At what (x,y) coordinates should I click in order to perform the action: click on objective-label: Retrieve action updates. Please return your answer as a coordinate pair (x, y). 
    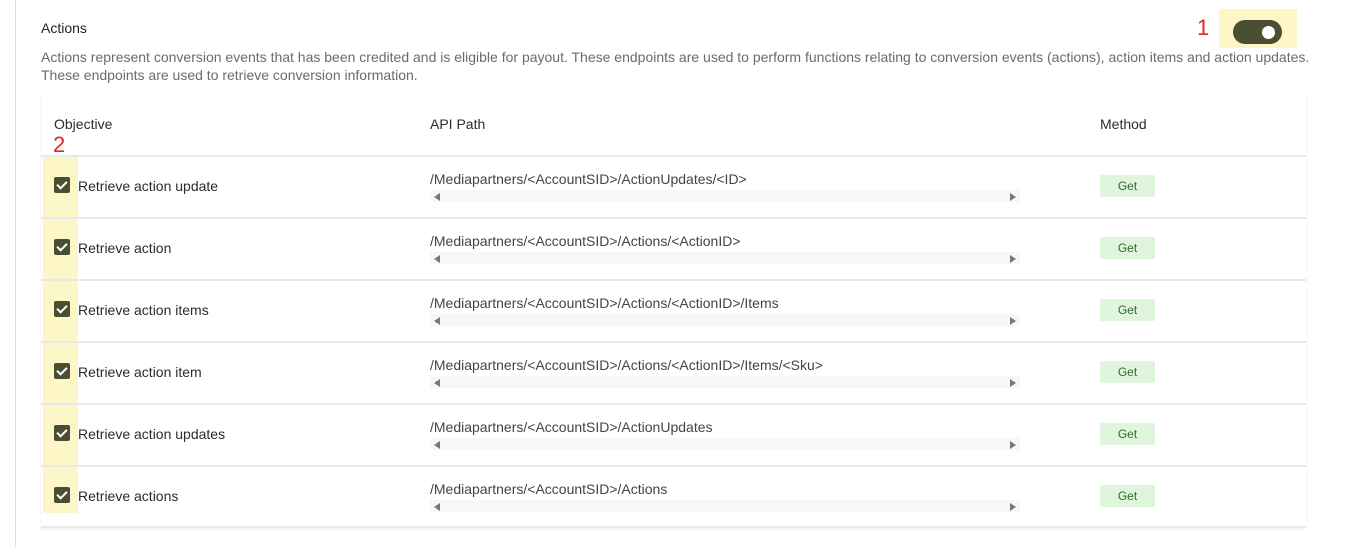
    Looking at the image, I should click on (152, 434).